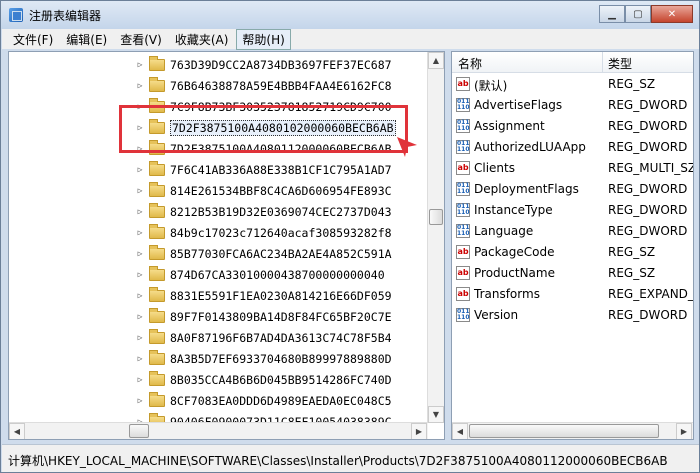  I want to click on tree-item: ▷ 8212B53B19D32E0369074CEC2737D043, so click(219, 211).